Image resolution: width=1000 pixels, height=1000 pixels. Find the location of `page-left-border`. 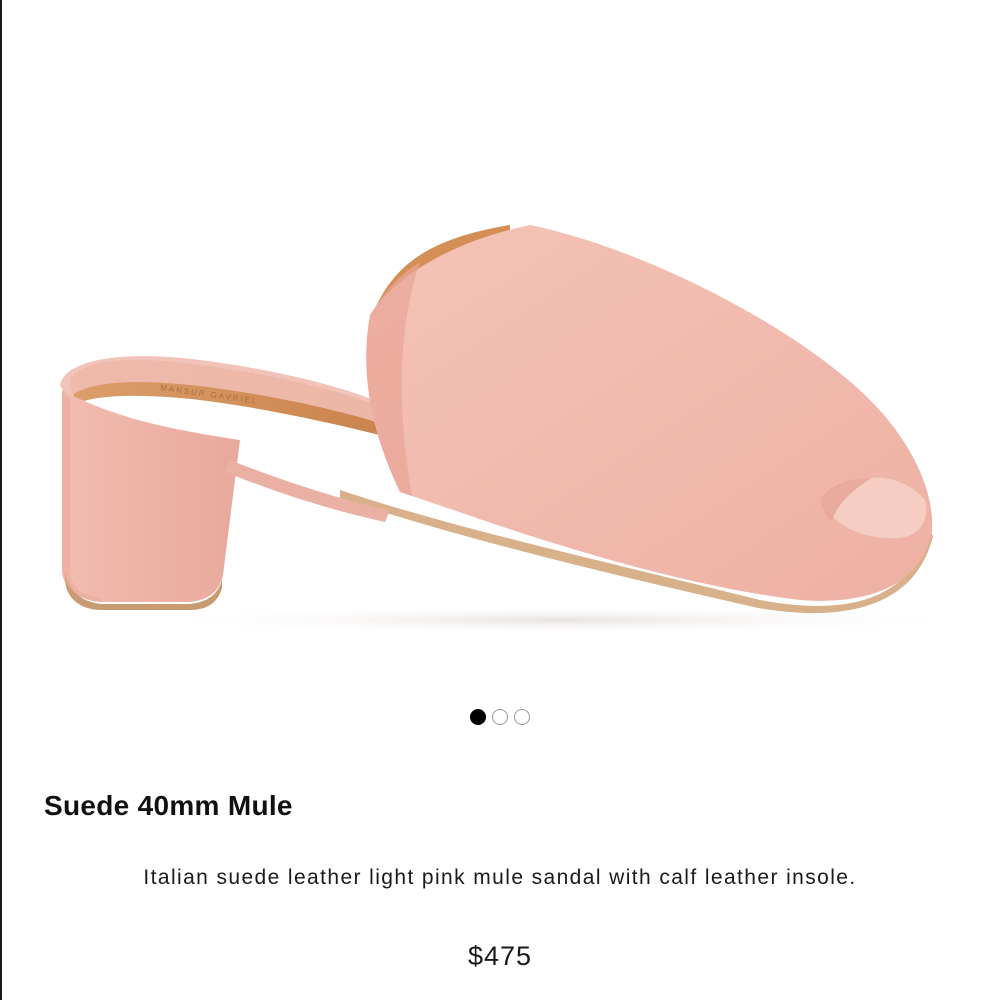

page-left-border is located at coordinates (1, 500).